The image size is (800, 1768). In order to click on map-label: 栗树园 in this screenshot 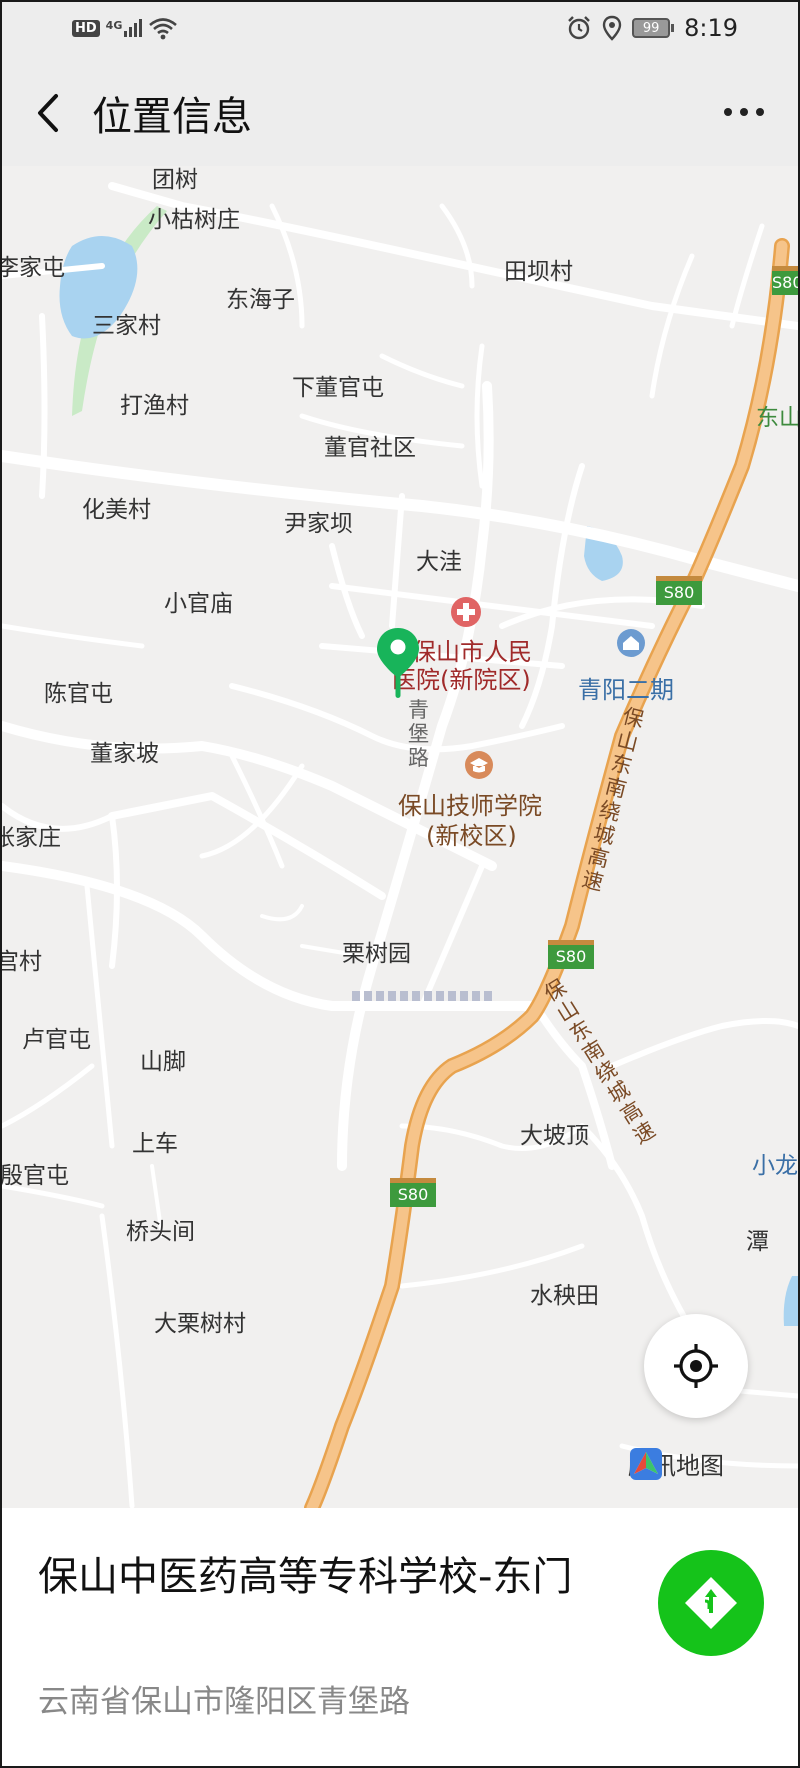, I will do `click(376, 954)`.